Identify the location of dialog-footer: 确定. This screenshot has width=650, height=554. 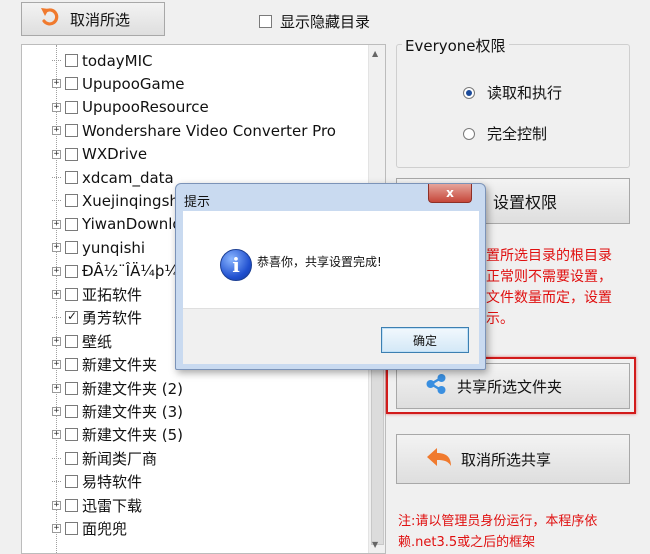
(331, 336).